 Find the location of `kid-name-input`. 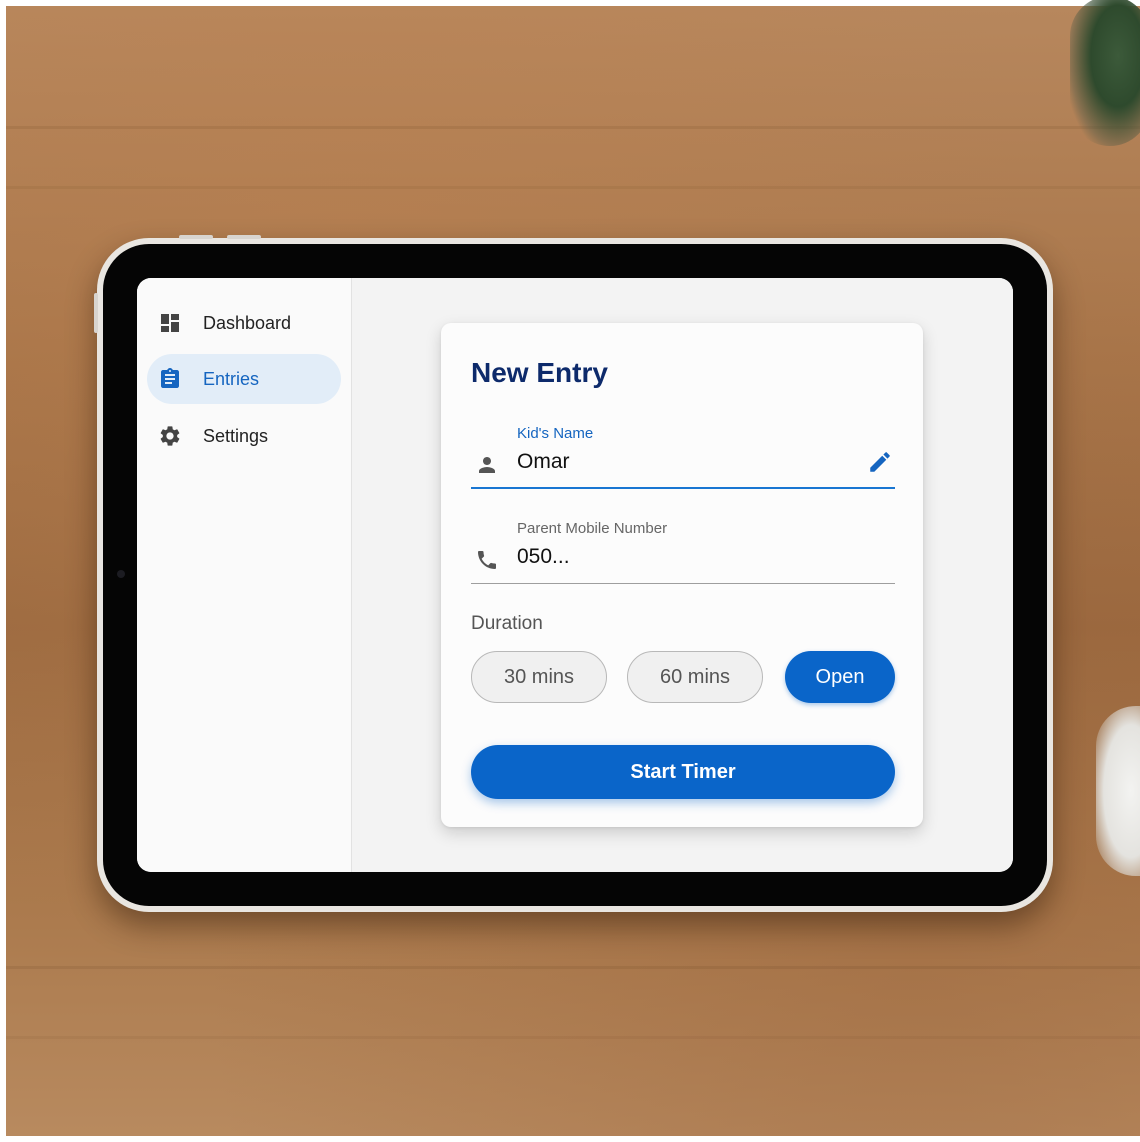

kid-name-input is located at coordinates (682, 462).